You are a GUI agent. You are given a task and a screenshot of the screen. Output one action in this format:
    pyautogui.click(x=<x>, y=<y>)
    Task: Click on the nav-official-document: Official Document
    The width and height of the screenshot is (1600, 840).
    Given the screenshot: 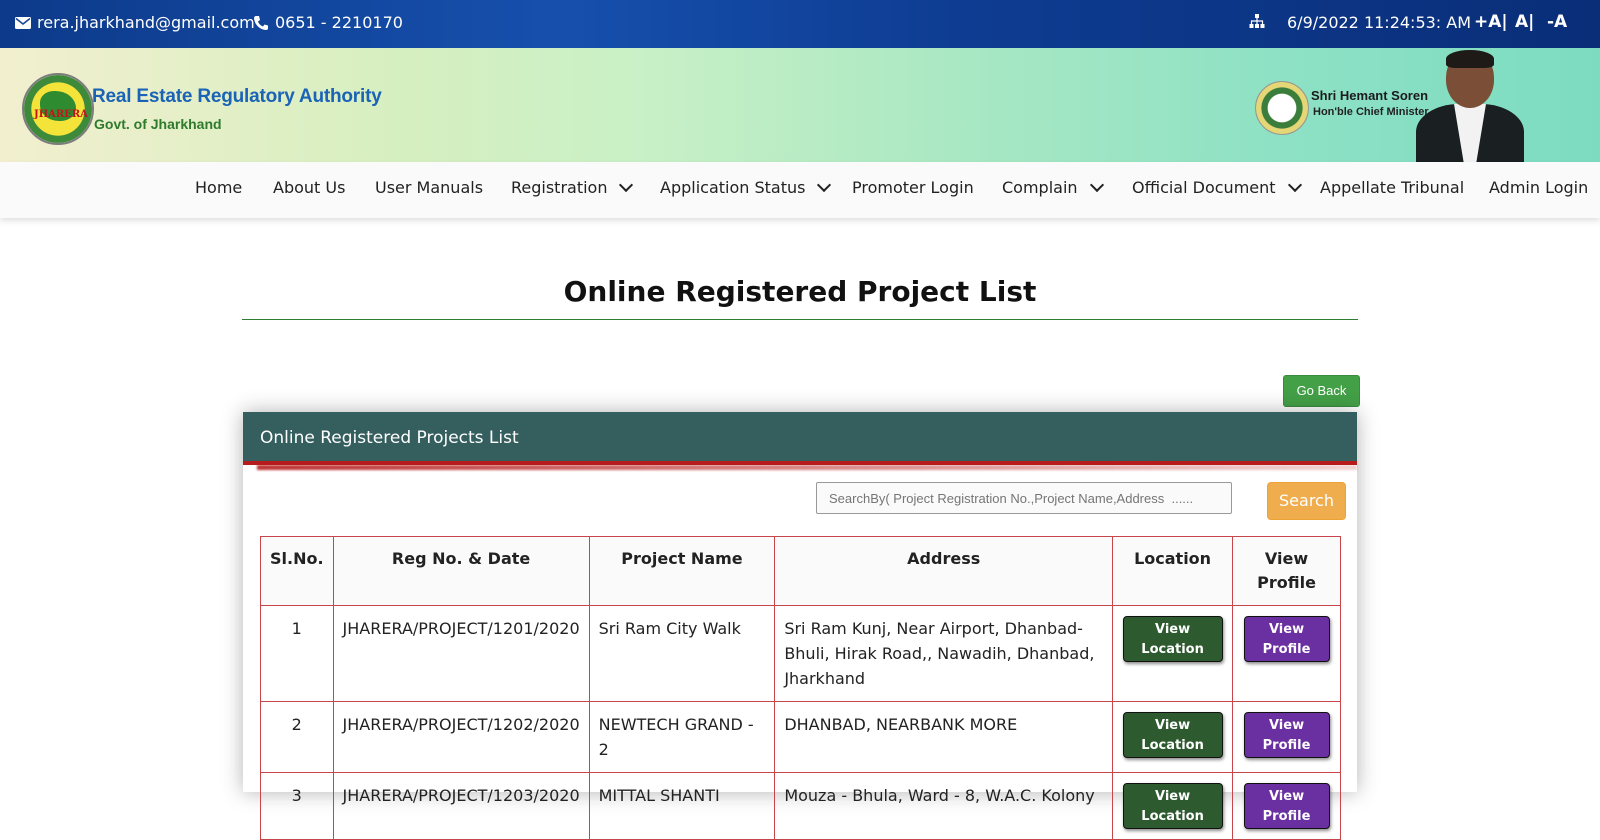 What is the action you would take?
    pyautogui.click(x=1217, y=187)
    